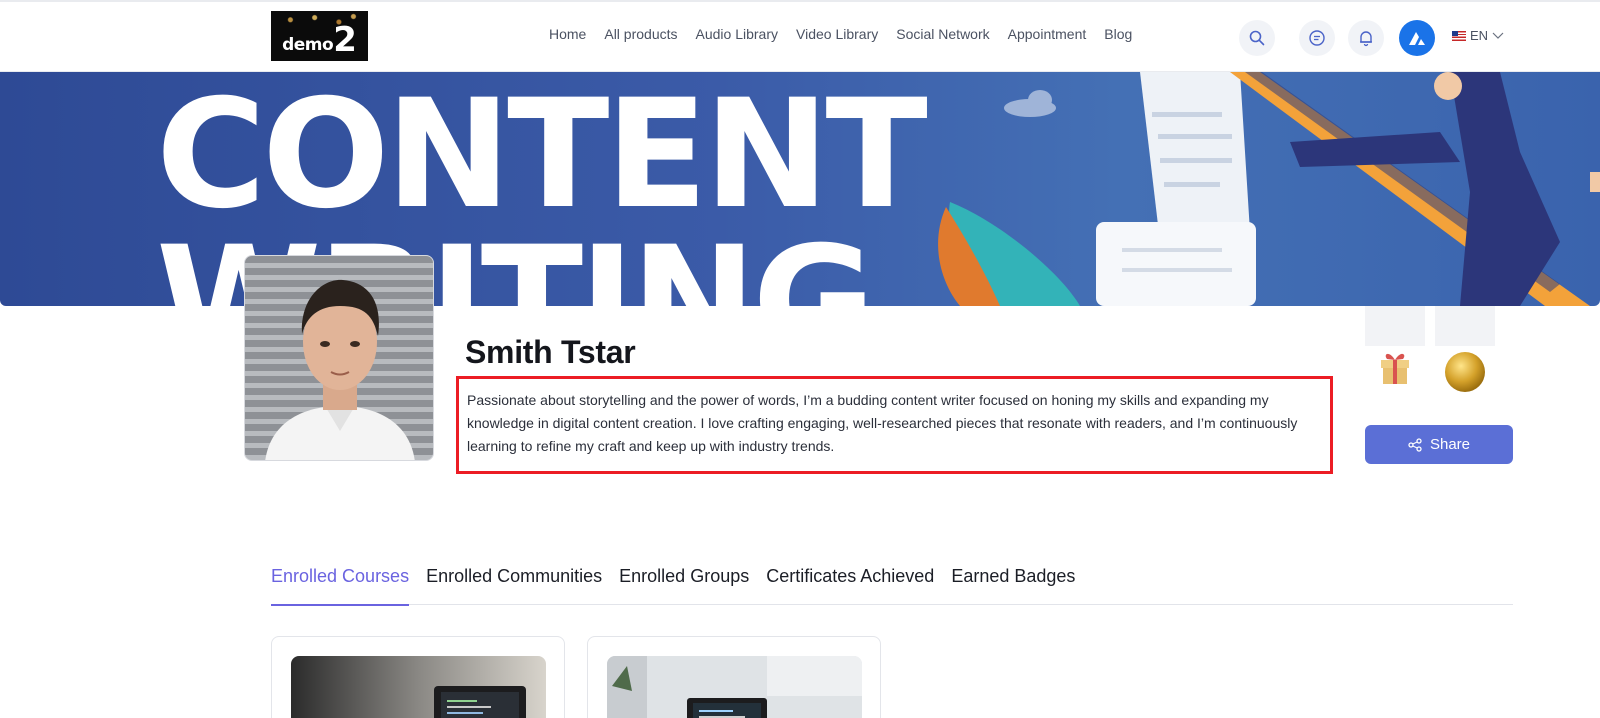 This screenshot has width=1600, height=718. What do you see at coordinates (837, 34) in the screenshot?
I see `nav-video-library: Video Library` at bounding box center [837, 34].